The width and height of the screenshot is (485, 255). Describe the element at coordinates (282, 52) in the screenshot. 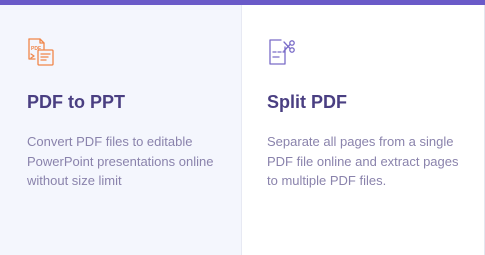

I see `split-pdf-scissors-icon` at that location.